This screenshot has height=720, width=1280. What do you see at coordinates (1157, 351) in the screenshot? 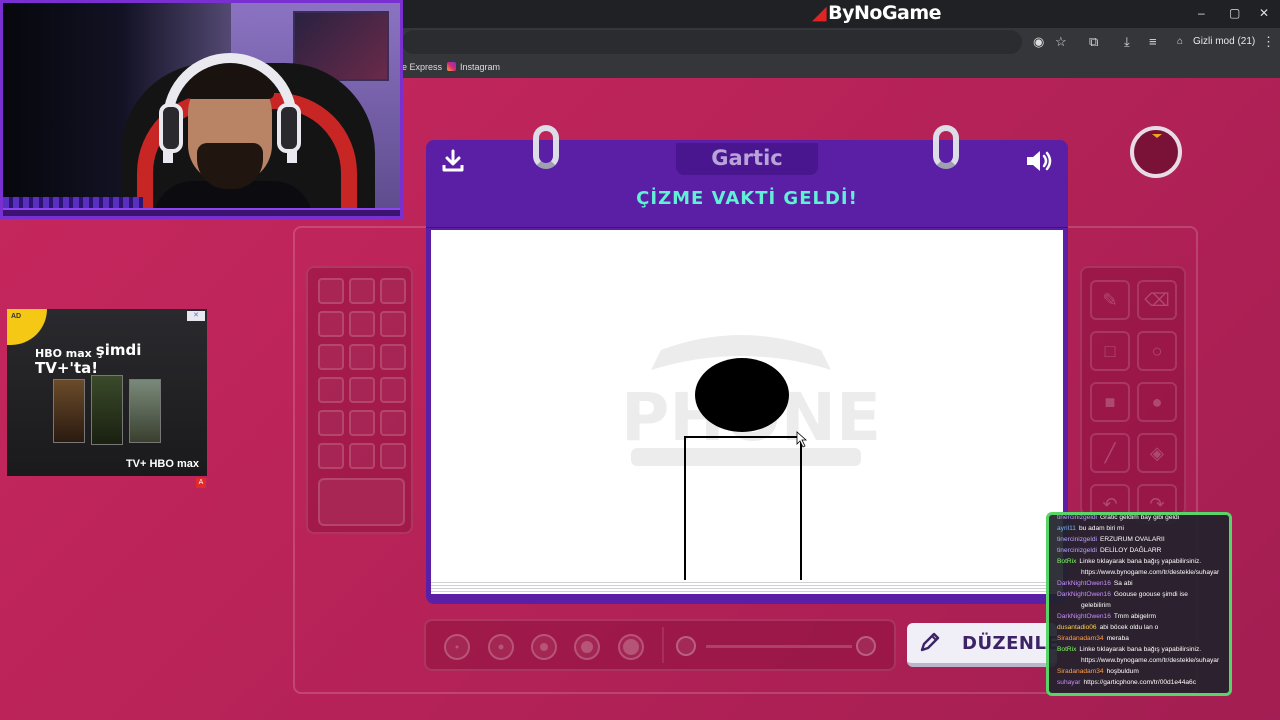
I see `ellipse-outline-tool: ○` at bounding box center [1157, 351].